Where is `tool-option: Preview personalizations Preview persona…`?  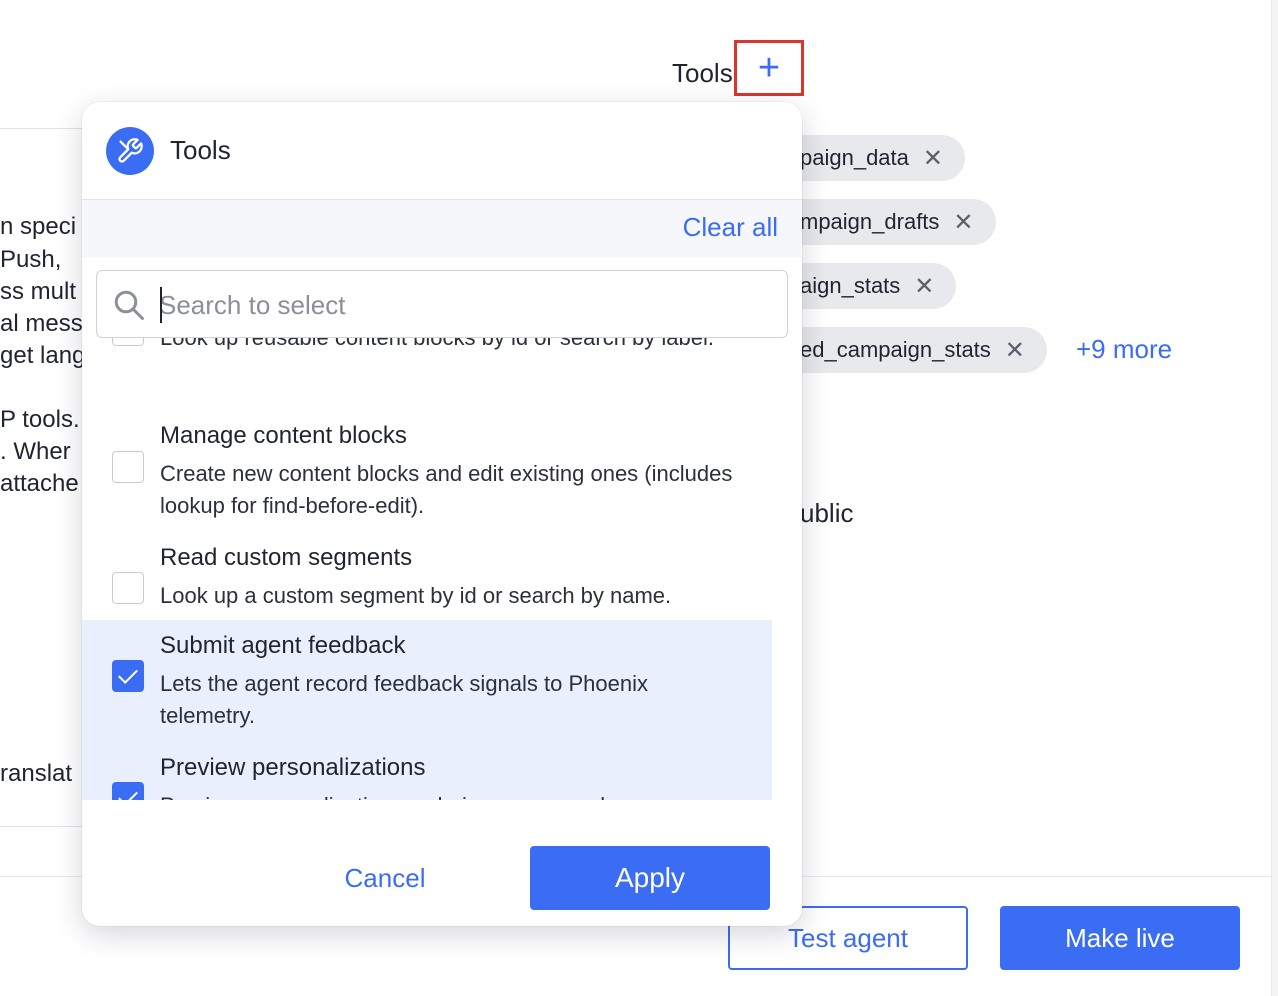
tool-option: Preview personalizations Preview persona… is located at coordinates (427, 772).